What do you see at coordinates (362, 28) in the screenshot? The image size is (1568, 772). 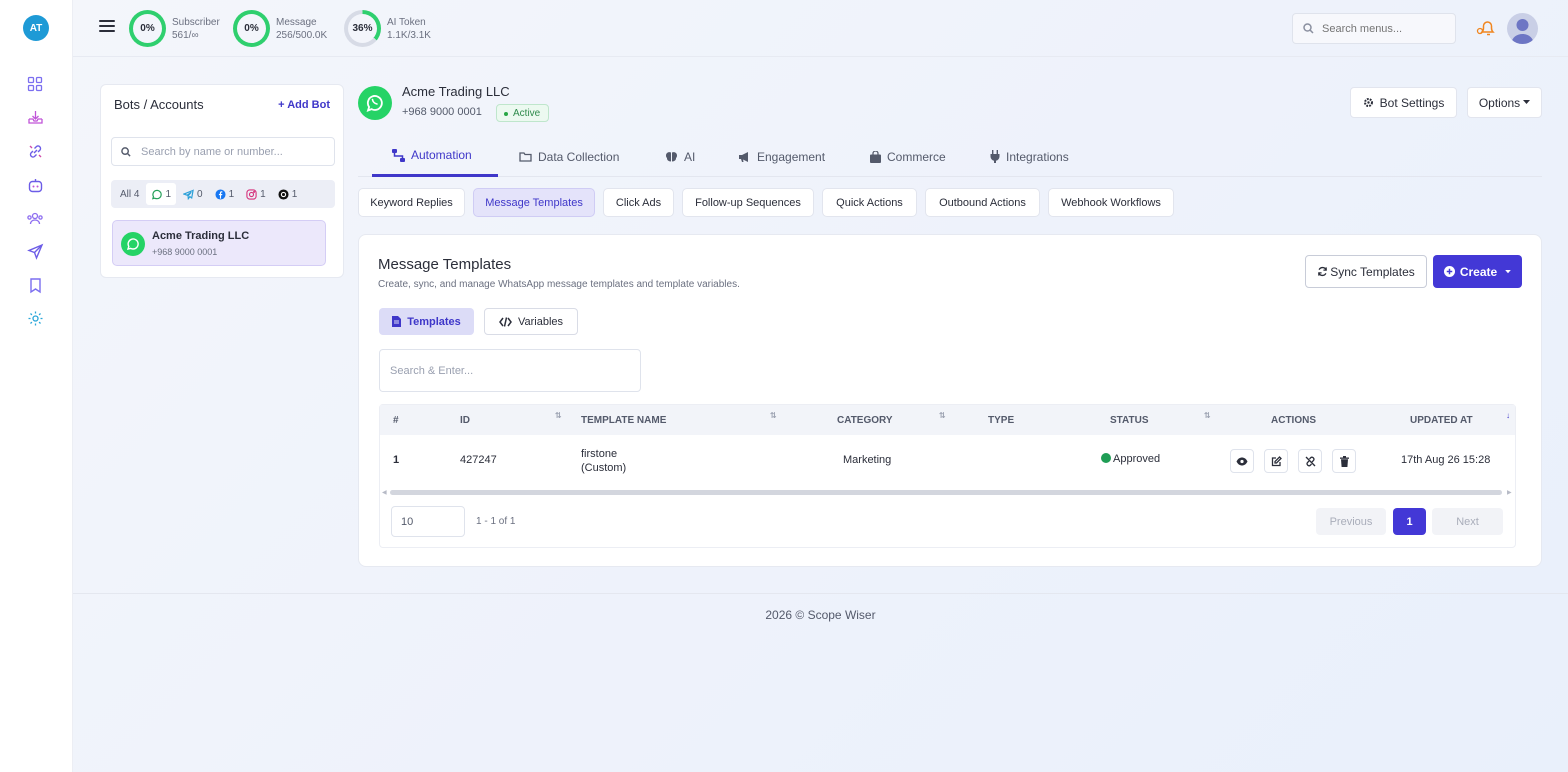 I see `ai-token-ring: 36%` at bounding box center [362, 28].